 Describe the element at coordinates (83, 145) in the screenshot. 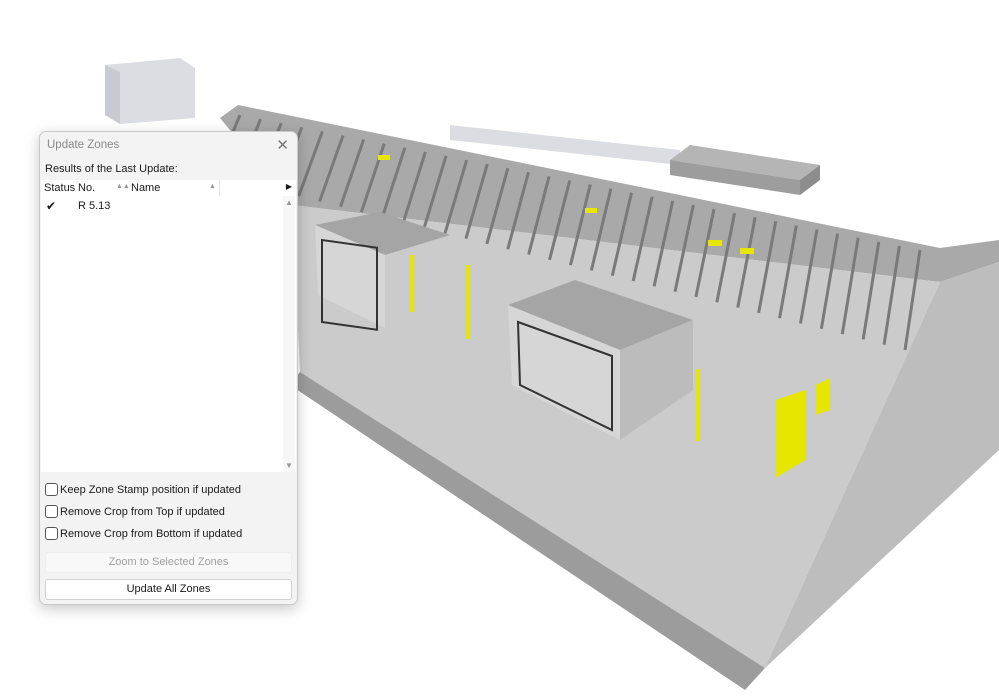

I see `dialog-title: Update Zones` at that location.